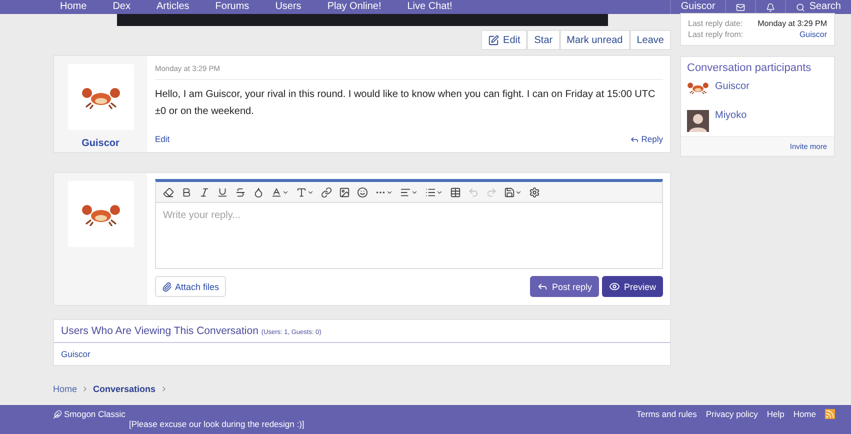 The width and height of the screenshot is (851, 434). What do you see at coordinates (65, 389) in the screenshot?
I see `breadcrumb-link: Home` at bounding box center [65, 389].